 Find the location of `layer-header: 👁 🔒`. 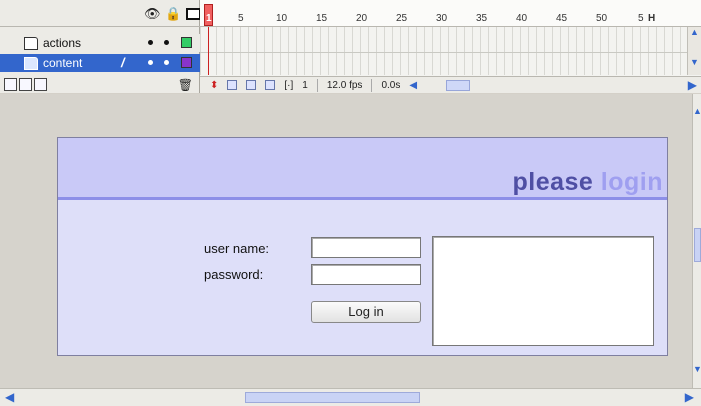

layer-header: 👁 🔒 is located at coordinates (100, 13).